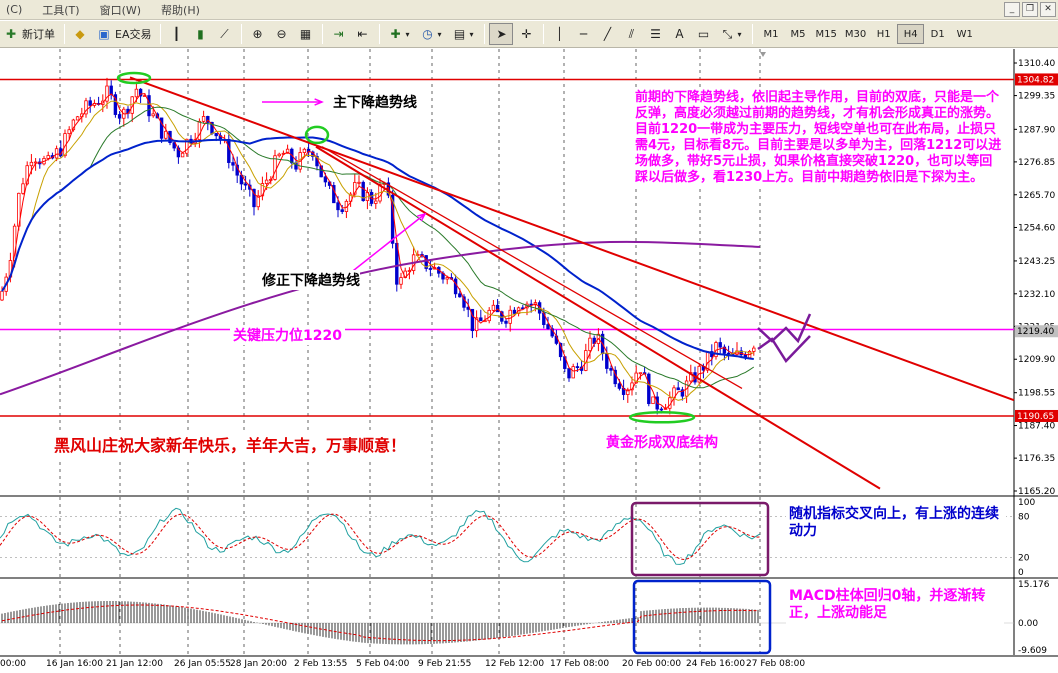  I want to click on timeframe-h4: H4, so click(911, 34).